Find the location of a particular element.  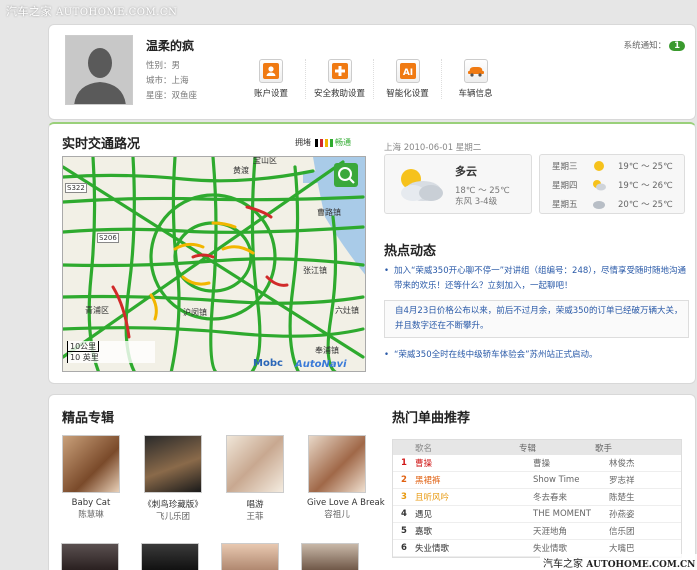

album-item: Baby Cat 陈慧琳 is located at coordinates (91, 478).